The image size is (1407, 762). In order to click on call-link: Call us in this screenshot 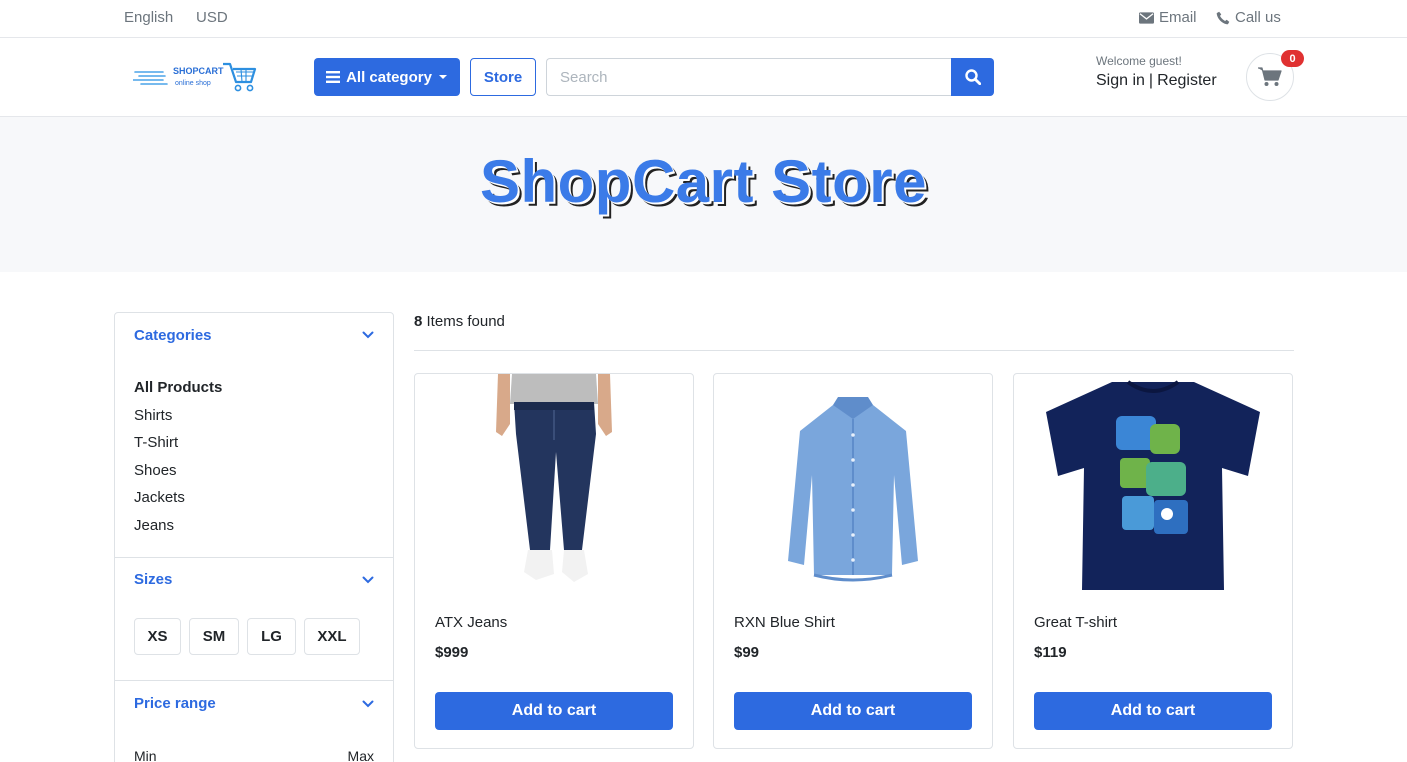, I will do `click(1248, 17)`.